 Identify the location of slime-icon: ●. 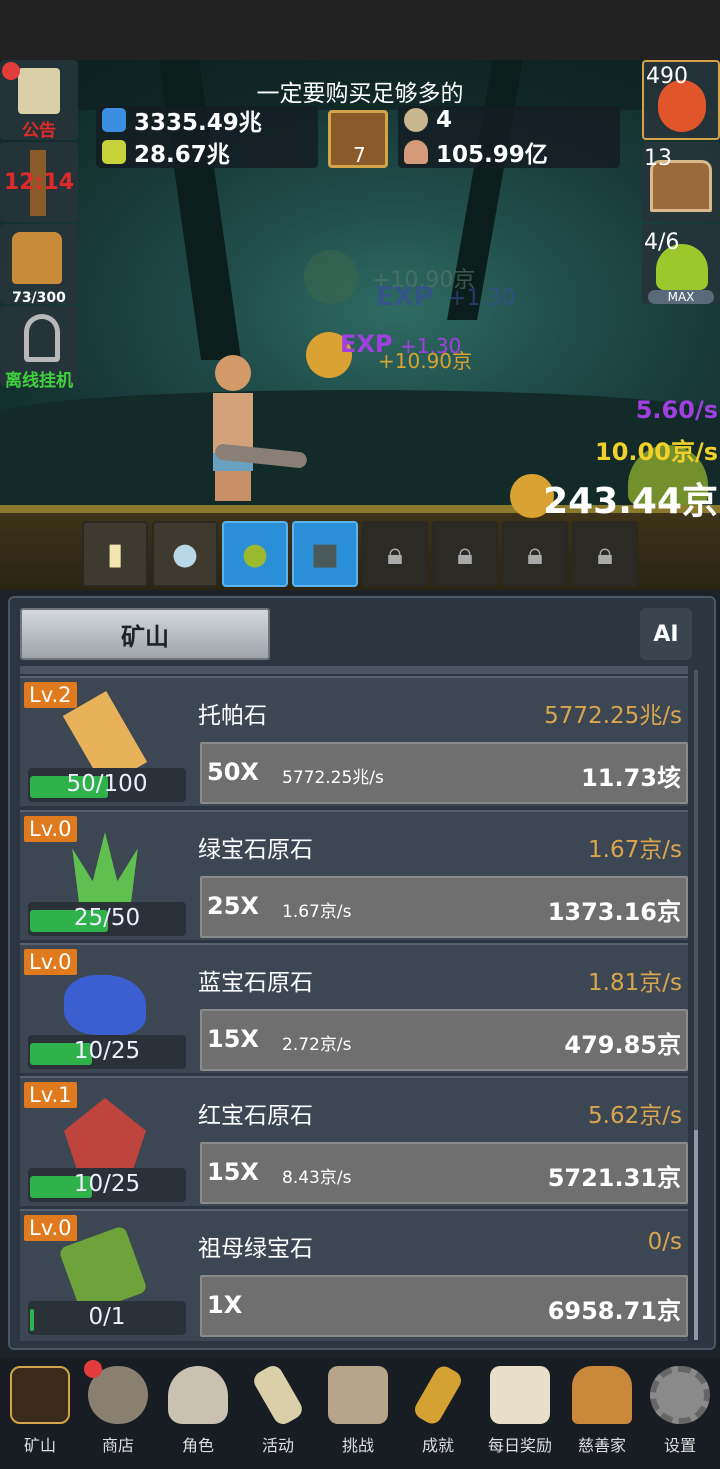
(255, 554).